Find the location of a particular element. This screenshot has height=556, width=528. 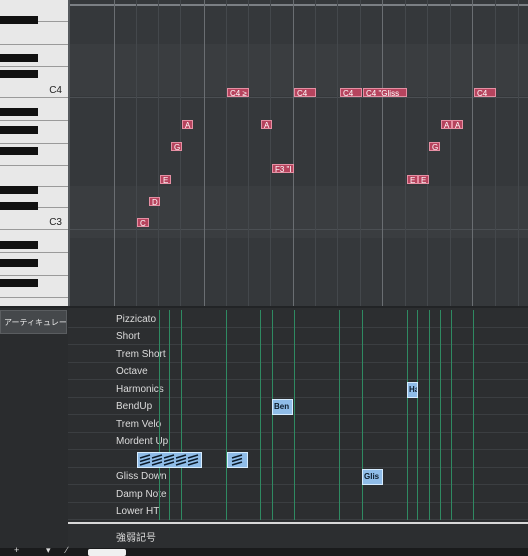

slash-icon: ∕ is located at coordinates (67, 550).